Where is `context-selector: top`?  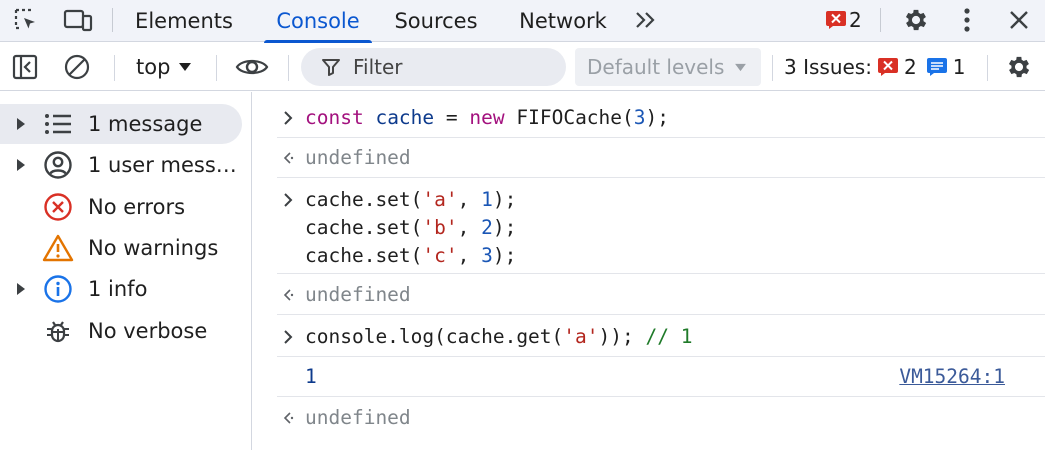 context-selector: top is located at coordinates (164, 67).